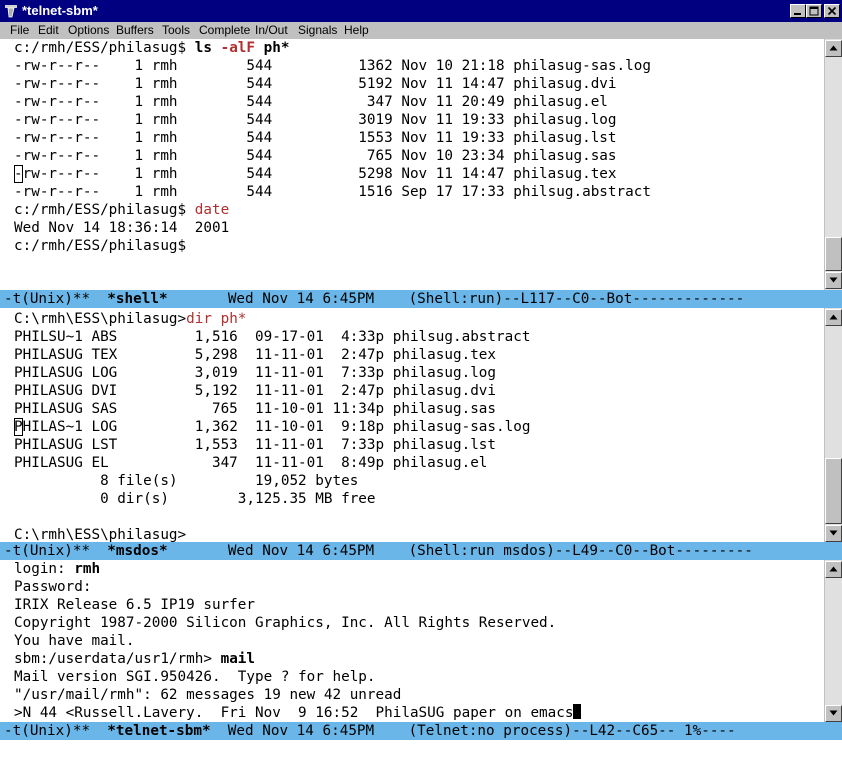  What do you see at coordinates (216, 319) in the screenshot?
I see `msdos-command: dir ph*` at bounding box center [216, 319].